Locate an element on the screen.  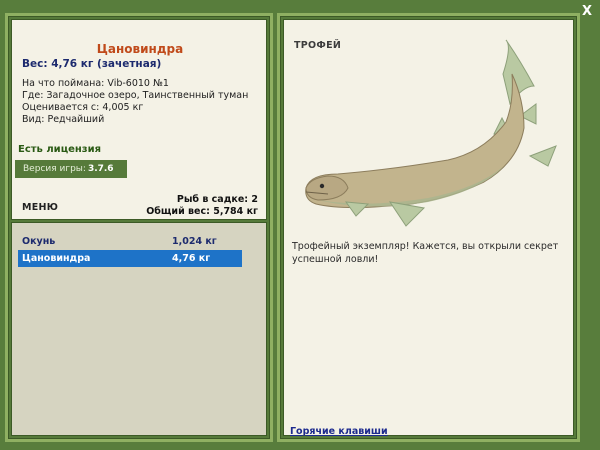
cage-item-weight: 1,024 кг is located at coordinates (194, 241).